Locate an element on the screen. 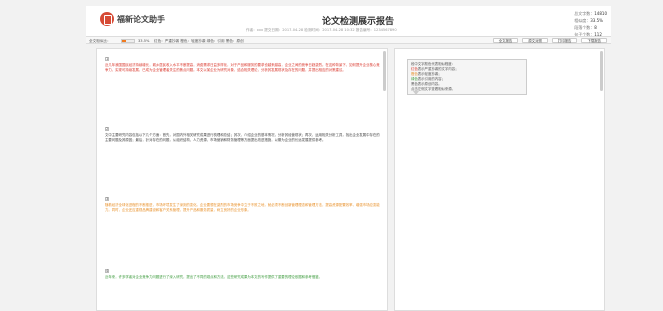 The width and height of the screenshot is (663, 311). paragraph-number: 3 is located at coordinates (107, 199).